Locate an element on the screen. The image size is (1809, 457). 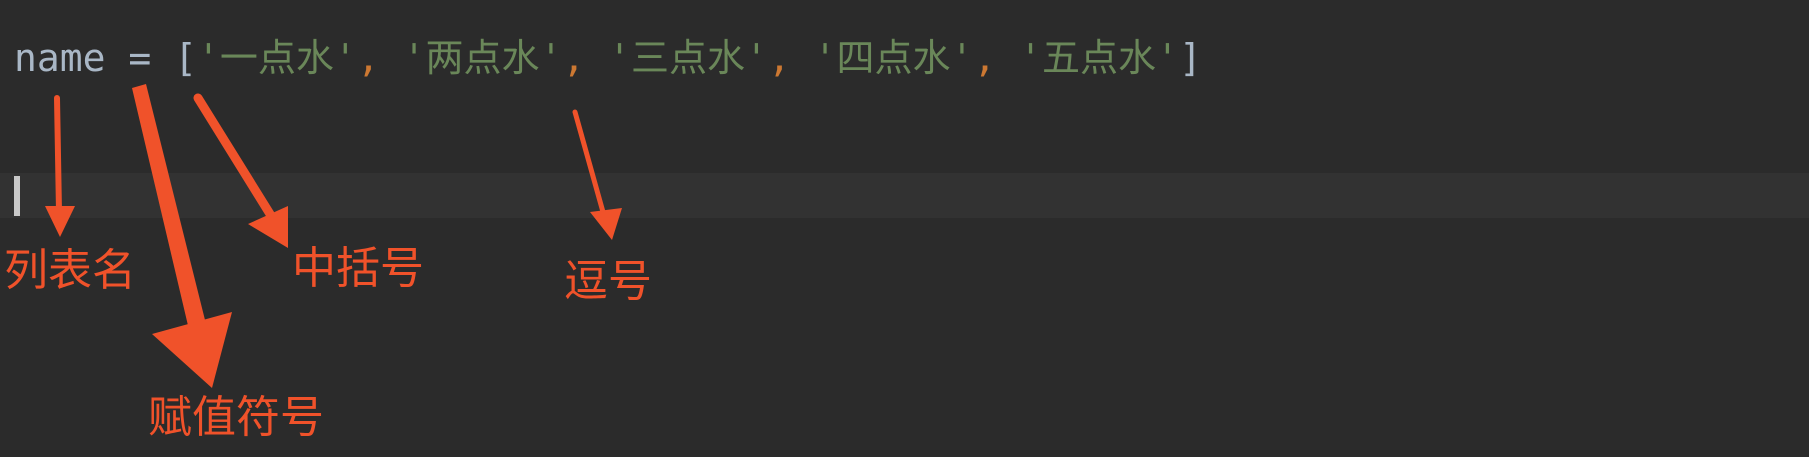
arrow-comma is located at coordinates (597, 174).